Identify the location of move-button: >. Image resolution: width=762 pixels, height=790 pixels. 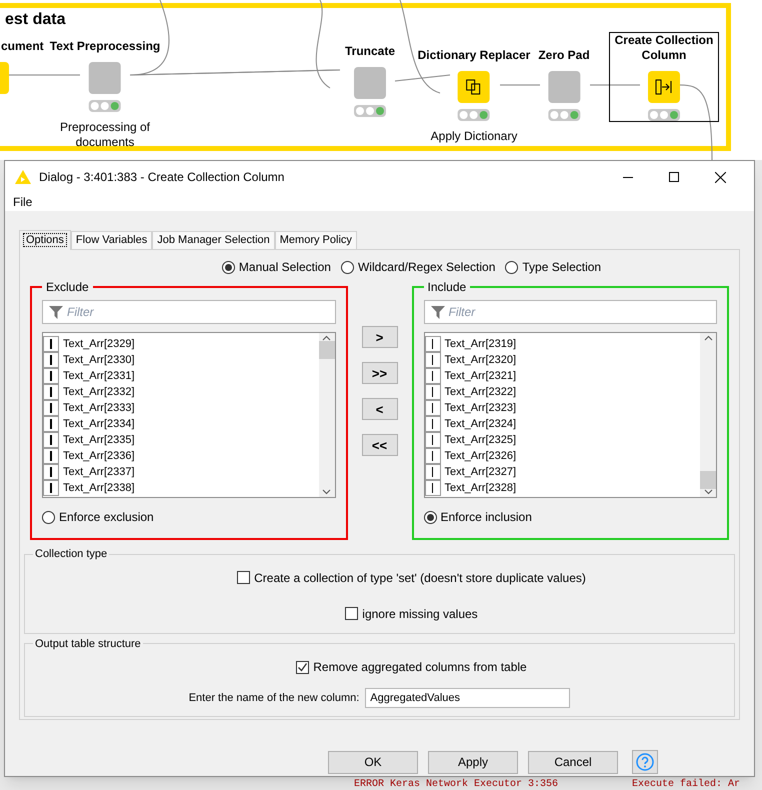
(380, 337).